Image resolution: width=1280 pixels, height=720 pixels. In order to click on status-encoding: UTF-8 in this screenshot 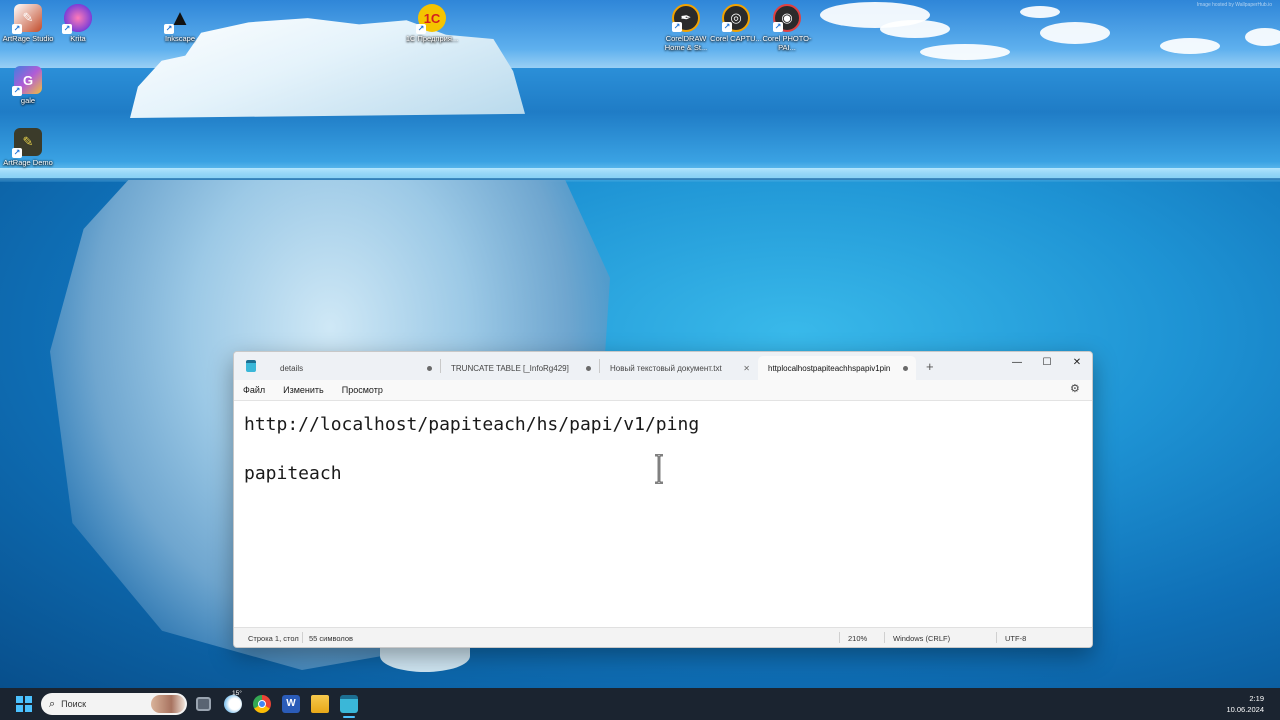, I will do `click(1016, 638)`.